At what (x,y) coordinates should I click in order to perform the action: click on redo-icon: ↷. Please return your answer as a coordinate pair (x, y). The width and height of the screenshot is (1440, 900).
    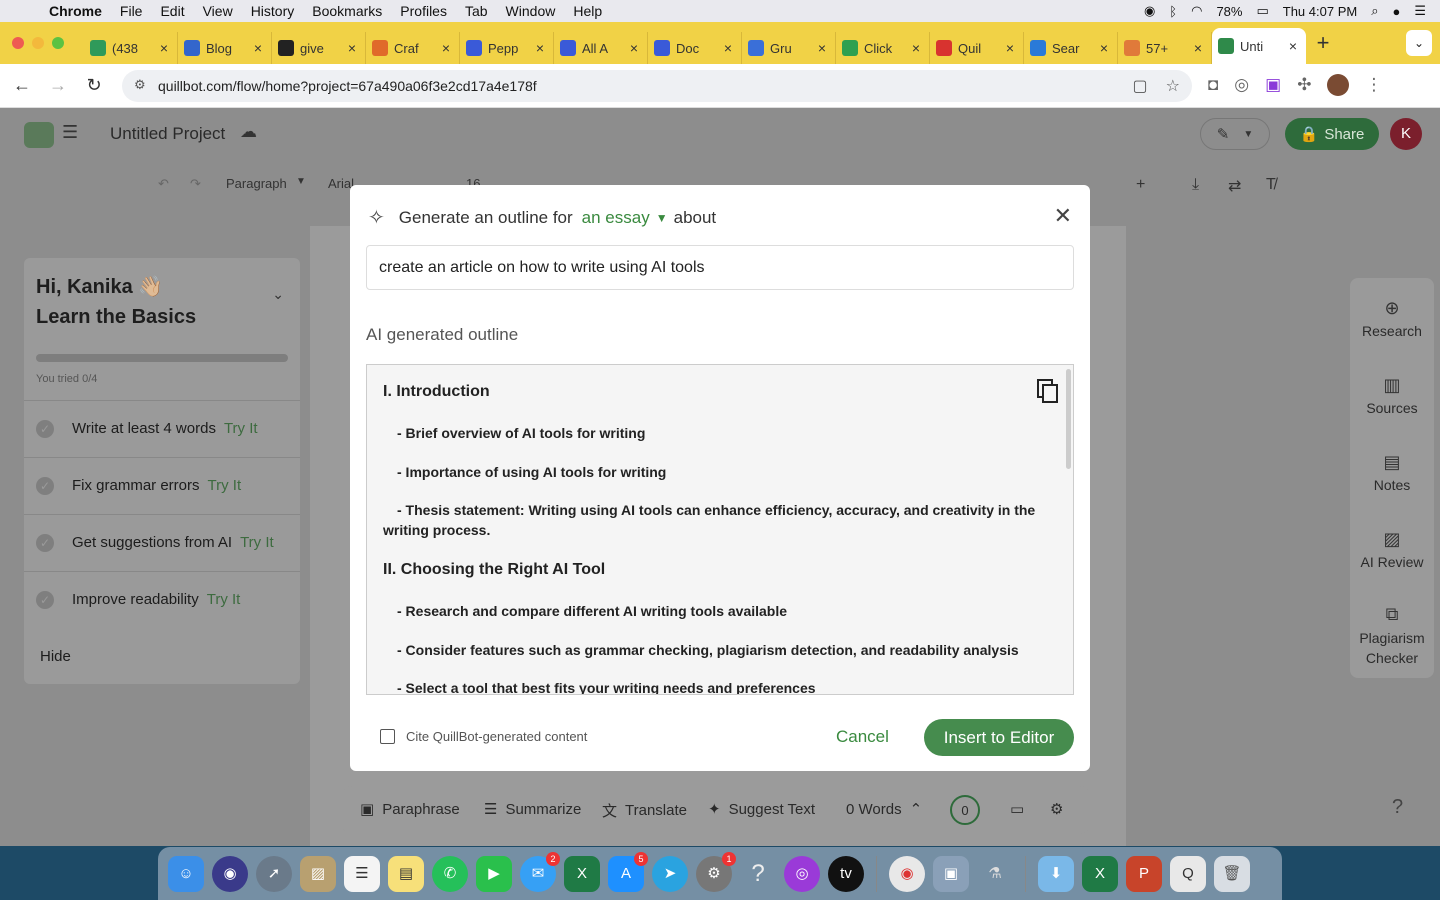
    Looking at the image, I should click on (195, 184).